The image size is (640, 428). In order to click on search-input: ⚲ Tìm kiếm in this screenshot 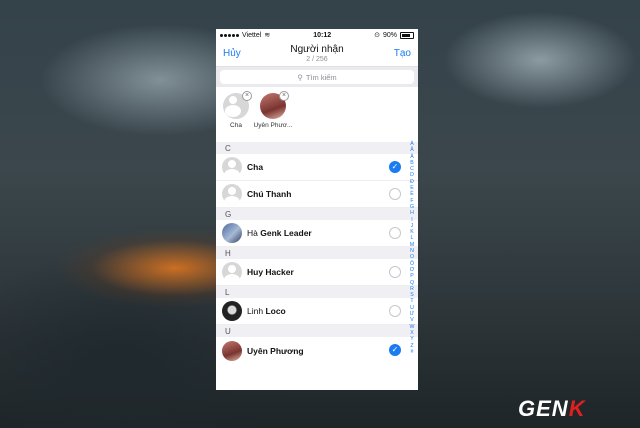, I will do `click(317, 77)`.